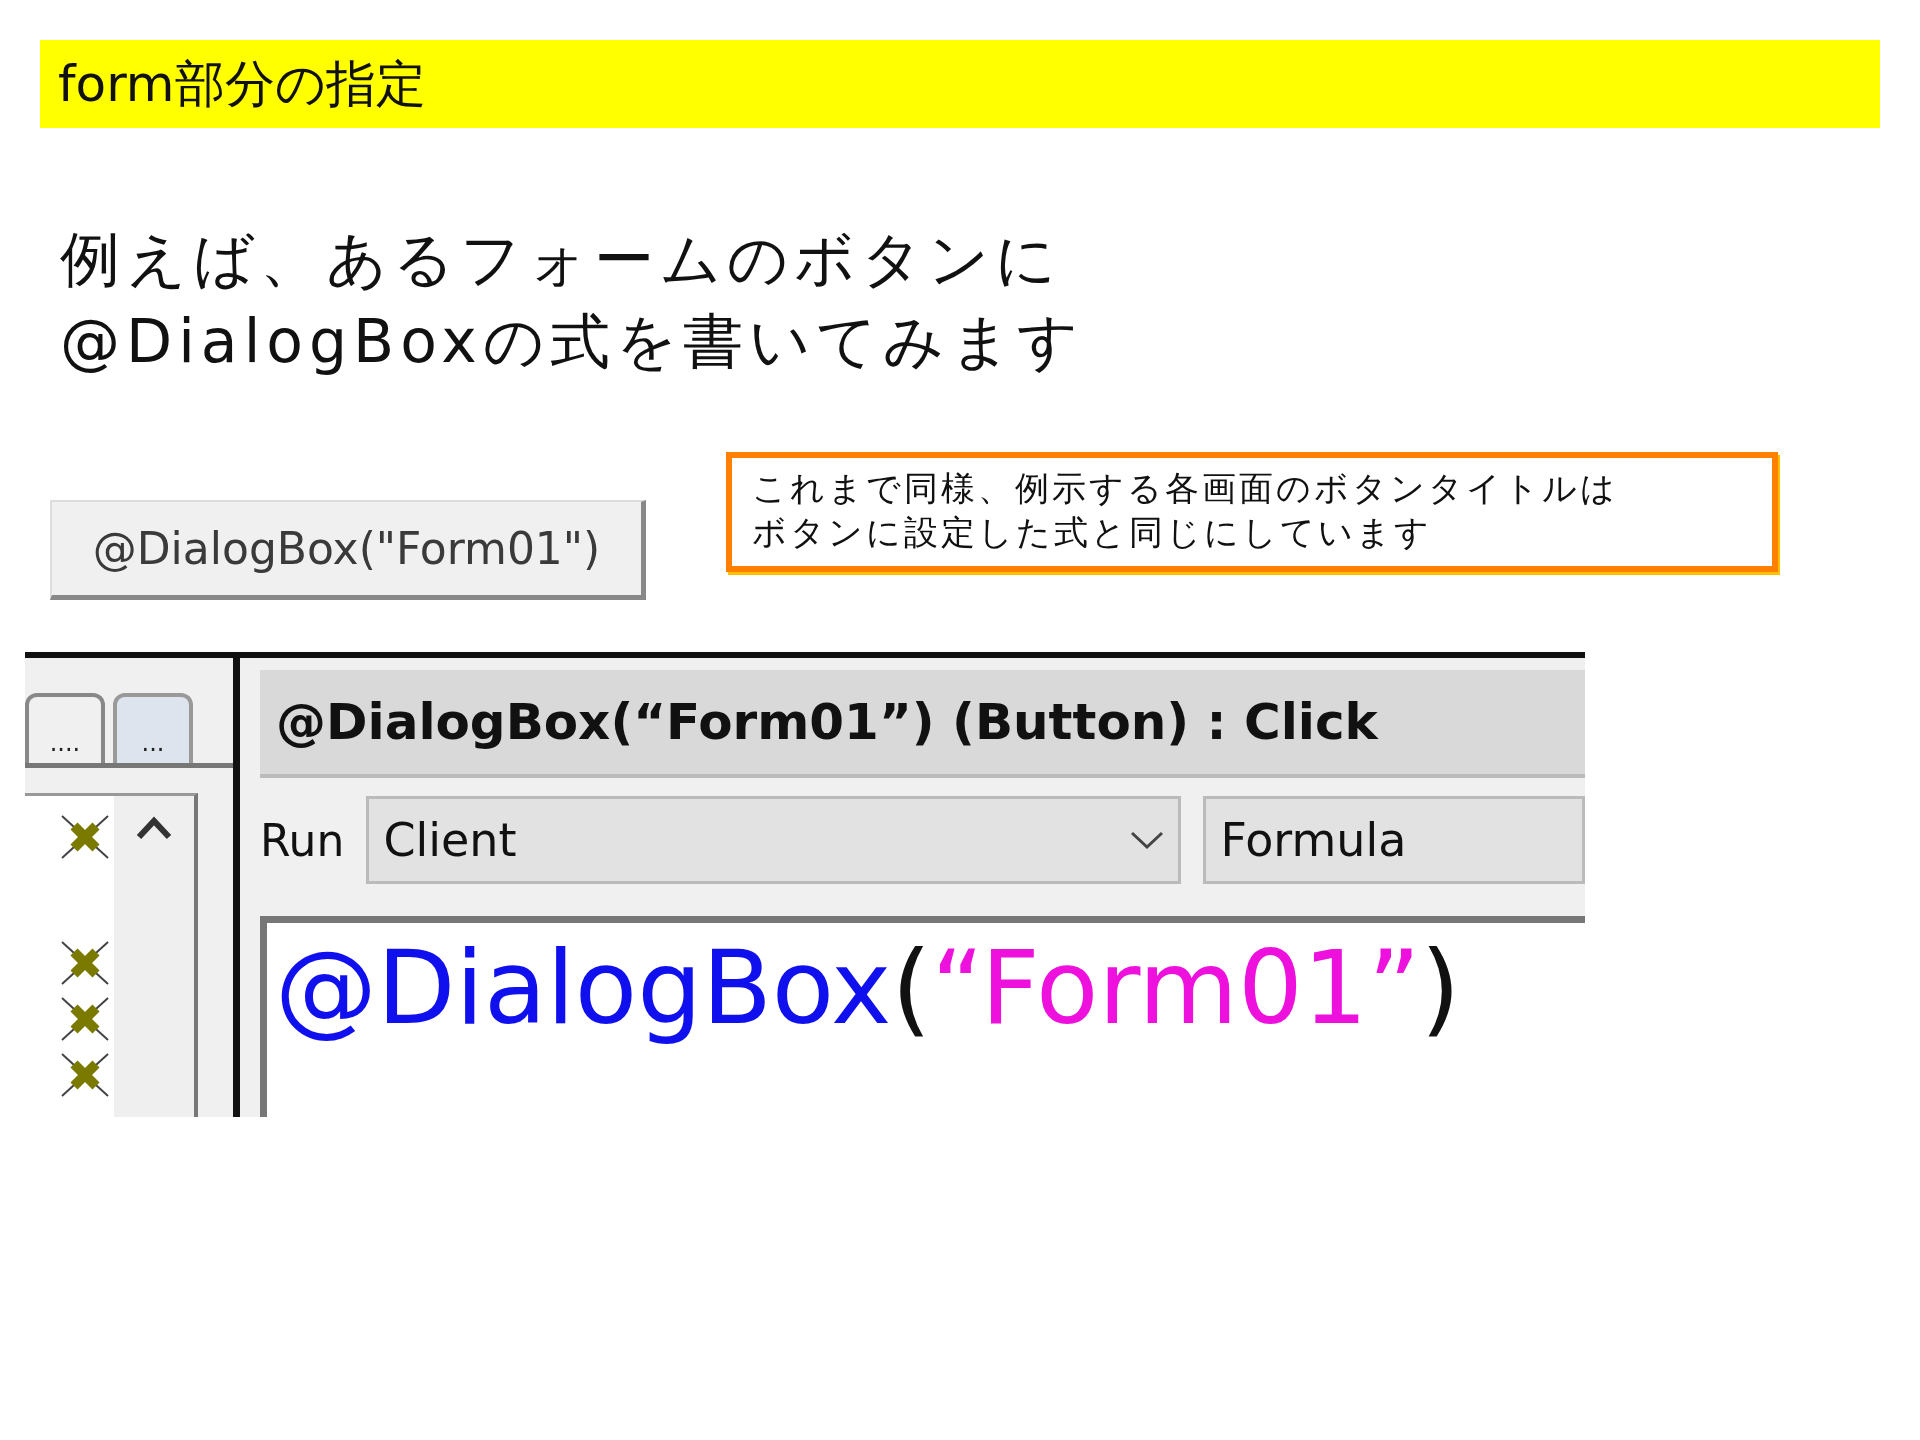 The image size is (1920, 1440). I want to click on code-editor: @DialogBox(“Form01”), so click(922, 1016).